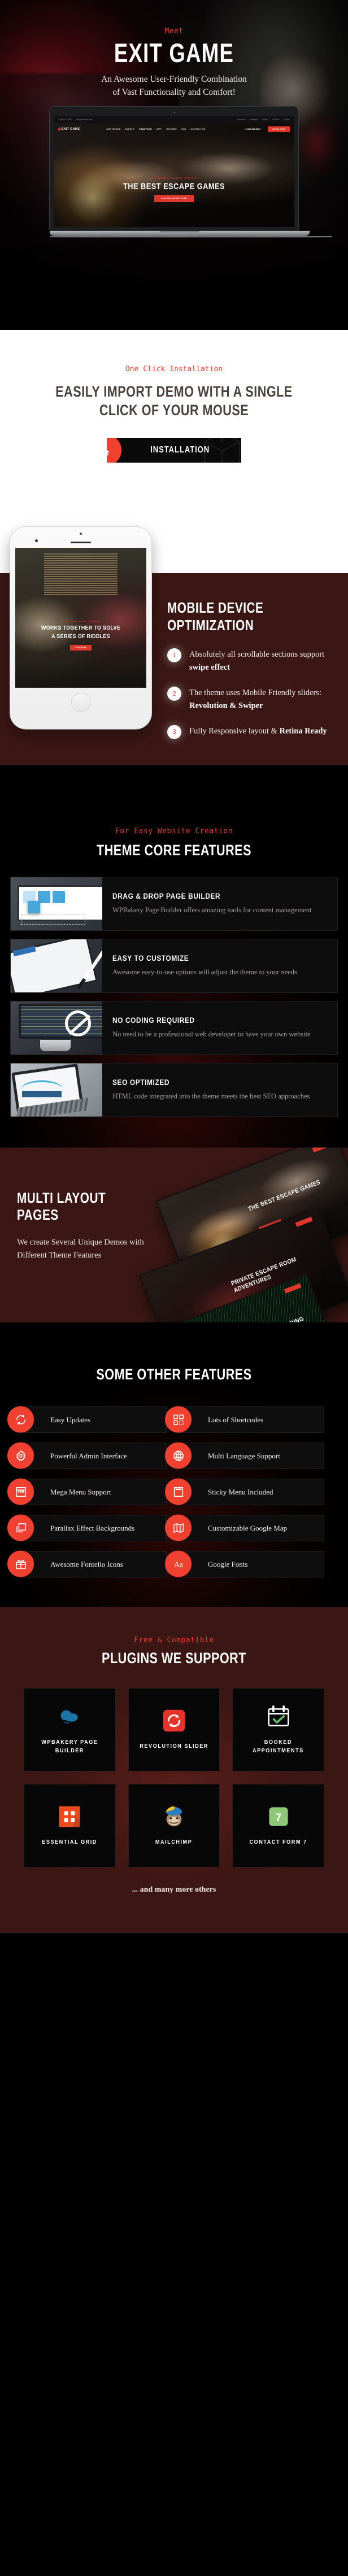  I want to click on feature-heading: NO CODING REQUIRED, so click(153, 1021).